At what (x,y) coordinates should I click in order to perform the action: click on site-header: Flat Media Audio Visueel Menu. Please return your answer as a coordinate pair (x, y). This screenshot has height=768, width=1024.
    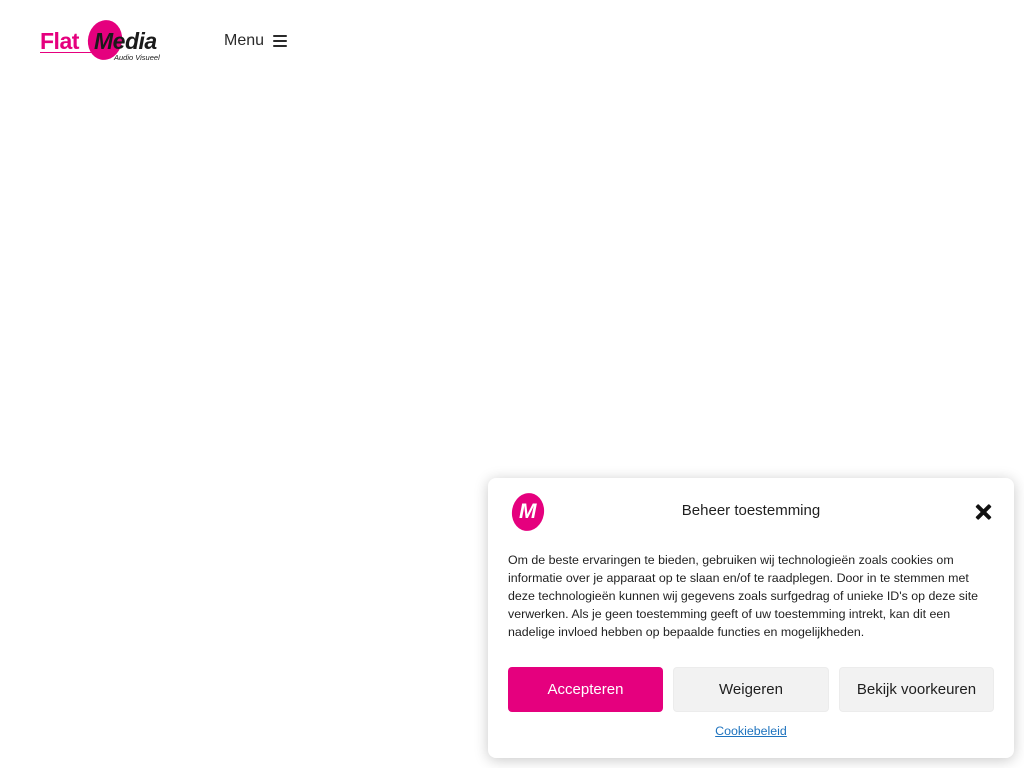
    Looking at the image, I should click on (512, 41).